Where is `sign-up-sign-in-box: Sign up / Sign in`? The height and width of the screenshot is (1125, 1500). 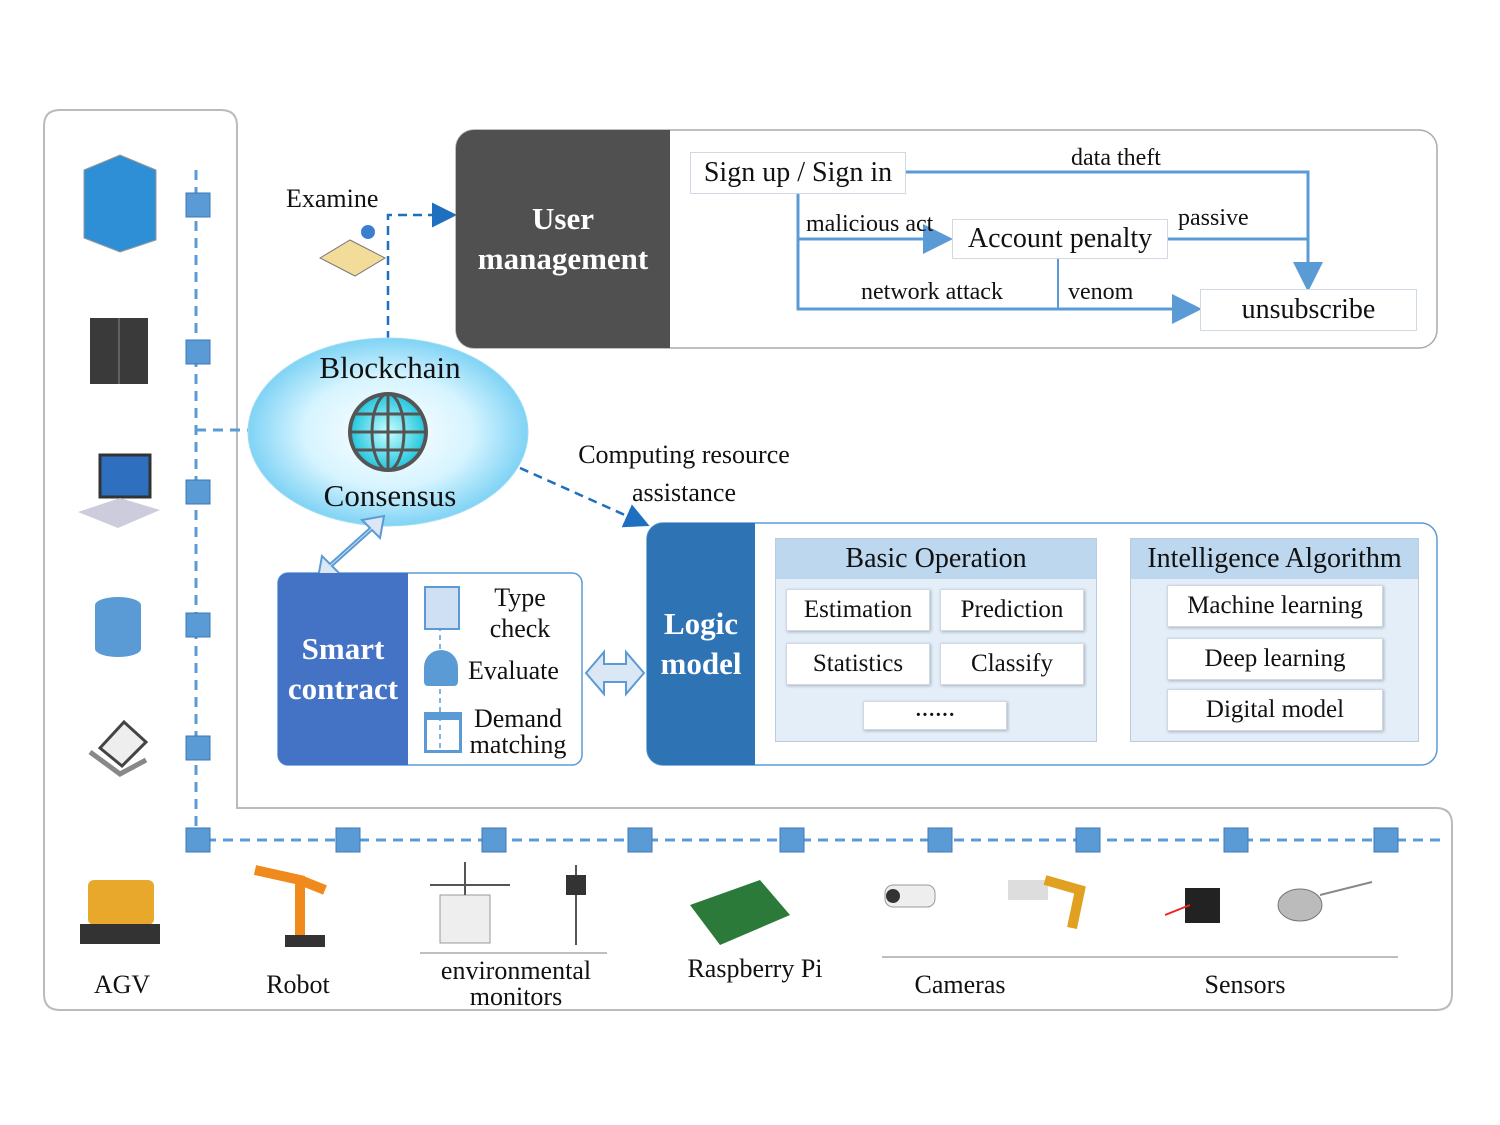 sign-up-sign-in-box: Sign up / Sign in is located at coordinates (798, 173).